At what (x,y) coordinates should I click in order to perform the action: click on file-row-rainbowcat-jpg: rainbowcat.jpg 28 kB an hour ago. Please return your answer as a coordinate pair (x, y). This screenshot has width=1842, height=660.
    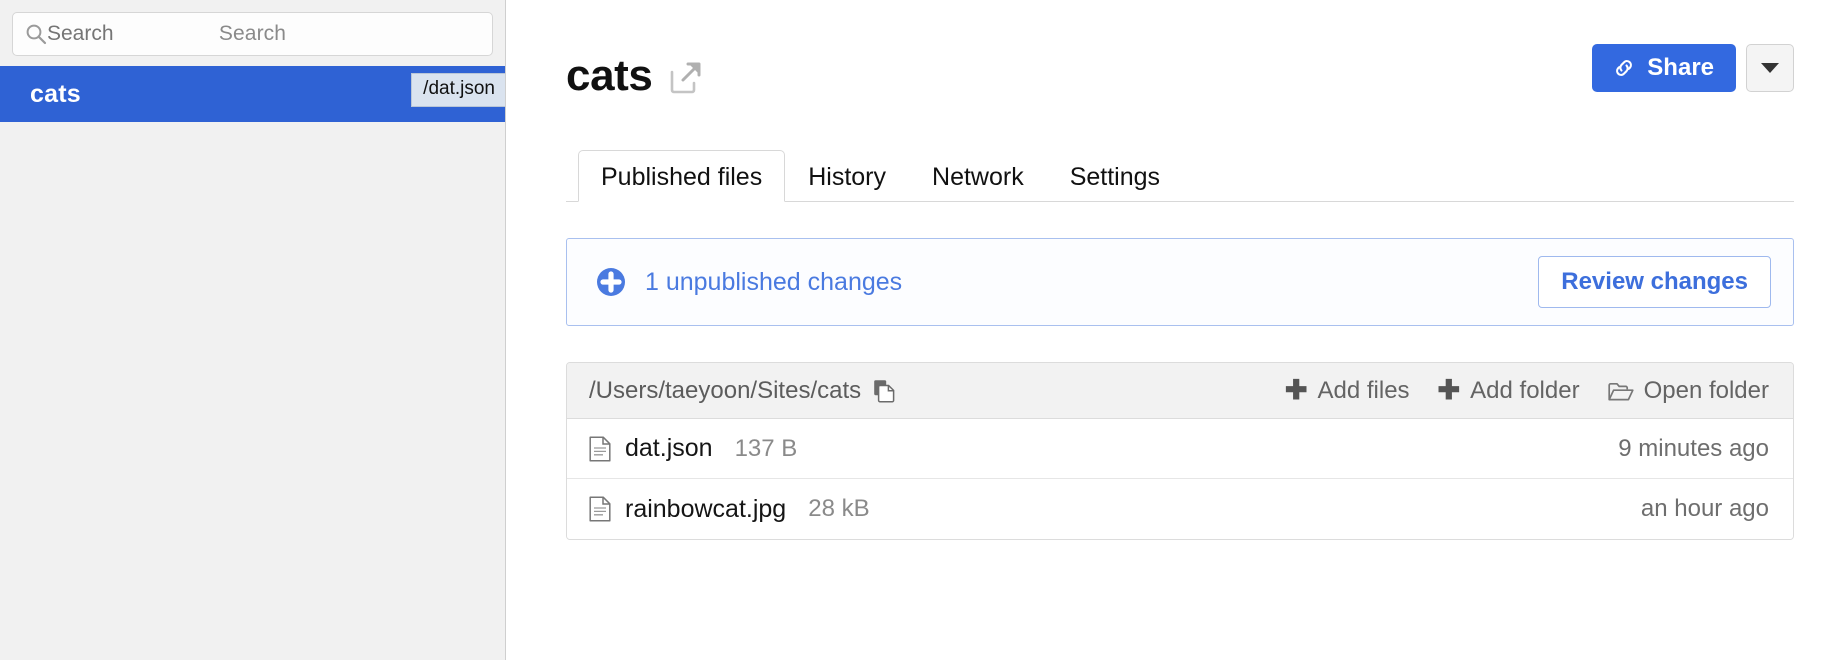
    Looking at the image, I should click on (1180, 509).